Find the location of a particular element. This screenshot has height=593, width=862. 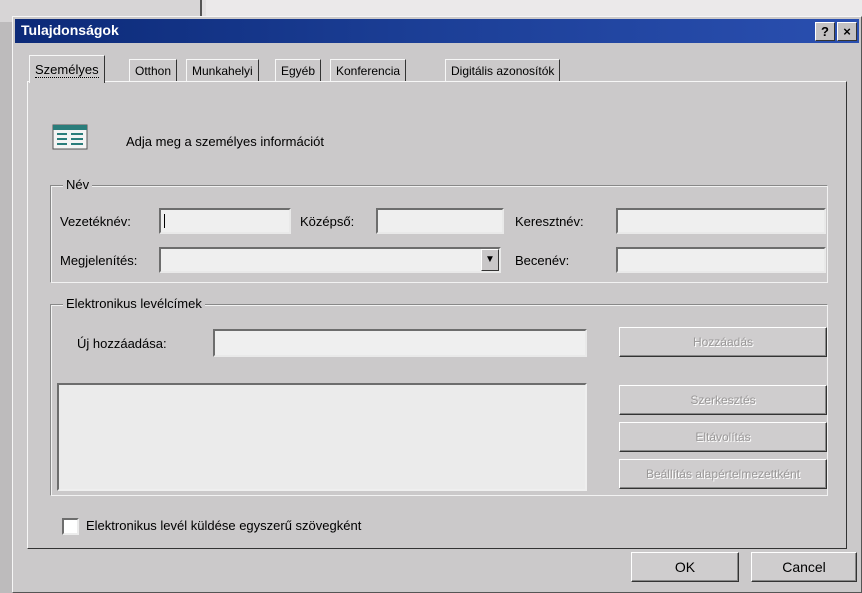

plain-text-checkbox is located at coordinates (70, 526).